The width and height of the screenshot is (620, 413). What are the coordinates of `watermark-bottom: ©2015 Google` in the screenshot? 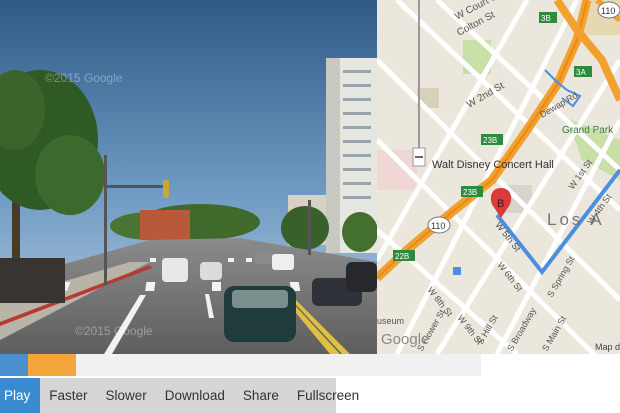 It's located at (114, 331).